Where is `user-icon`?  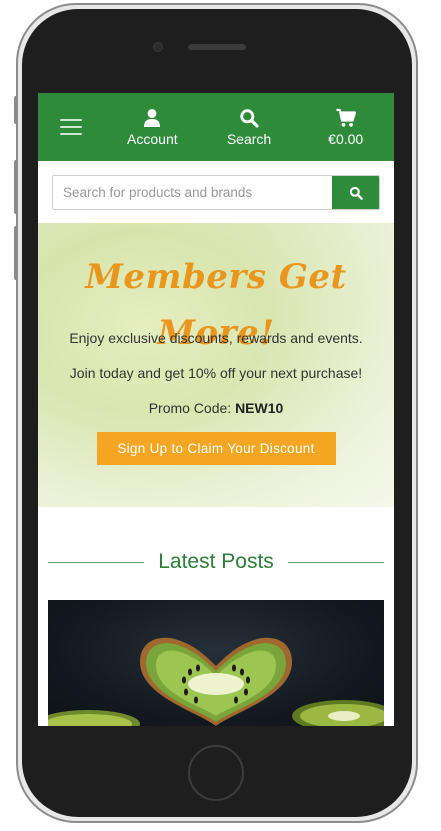
user-icon is located at coordinates (152, 117).